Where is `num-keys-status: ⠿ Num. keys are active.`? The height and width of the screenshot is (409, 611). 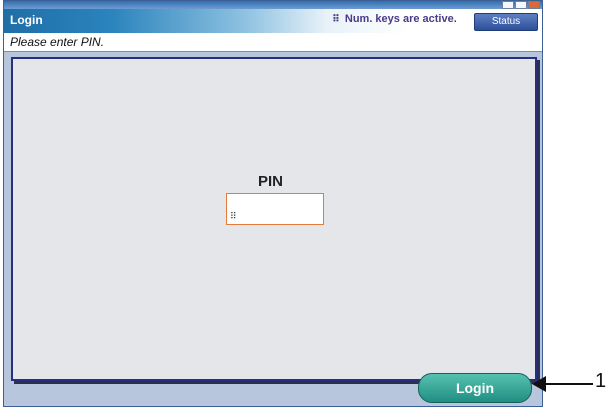
num-keys-status: ⠿ Num. keys are active. is located at coordinates (394, 19).